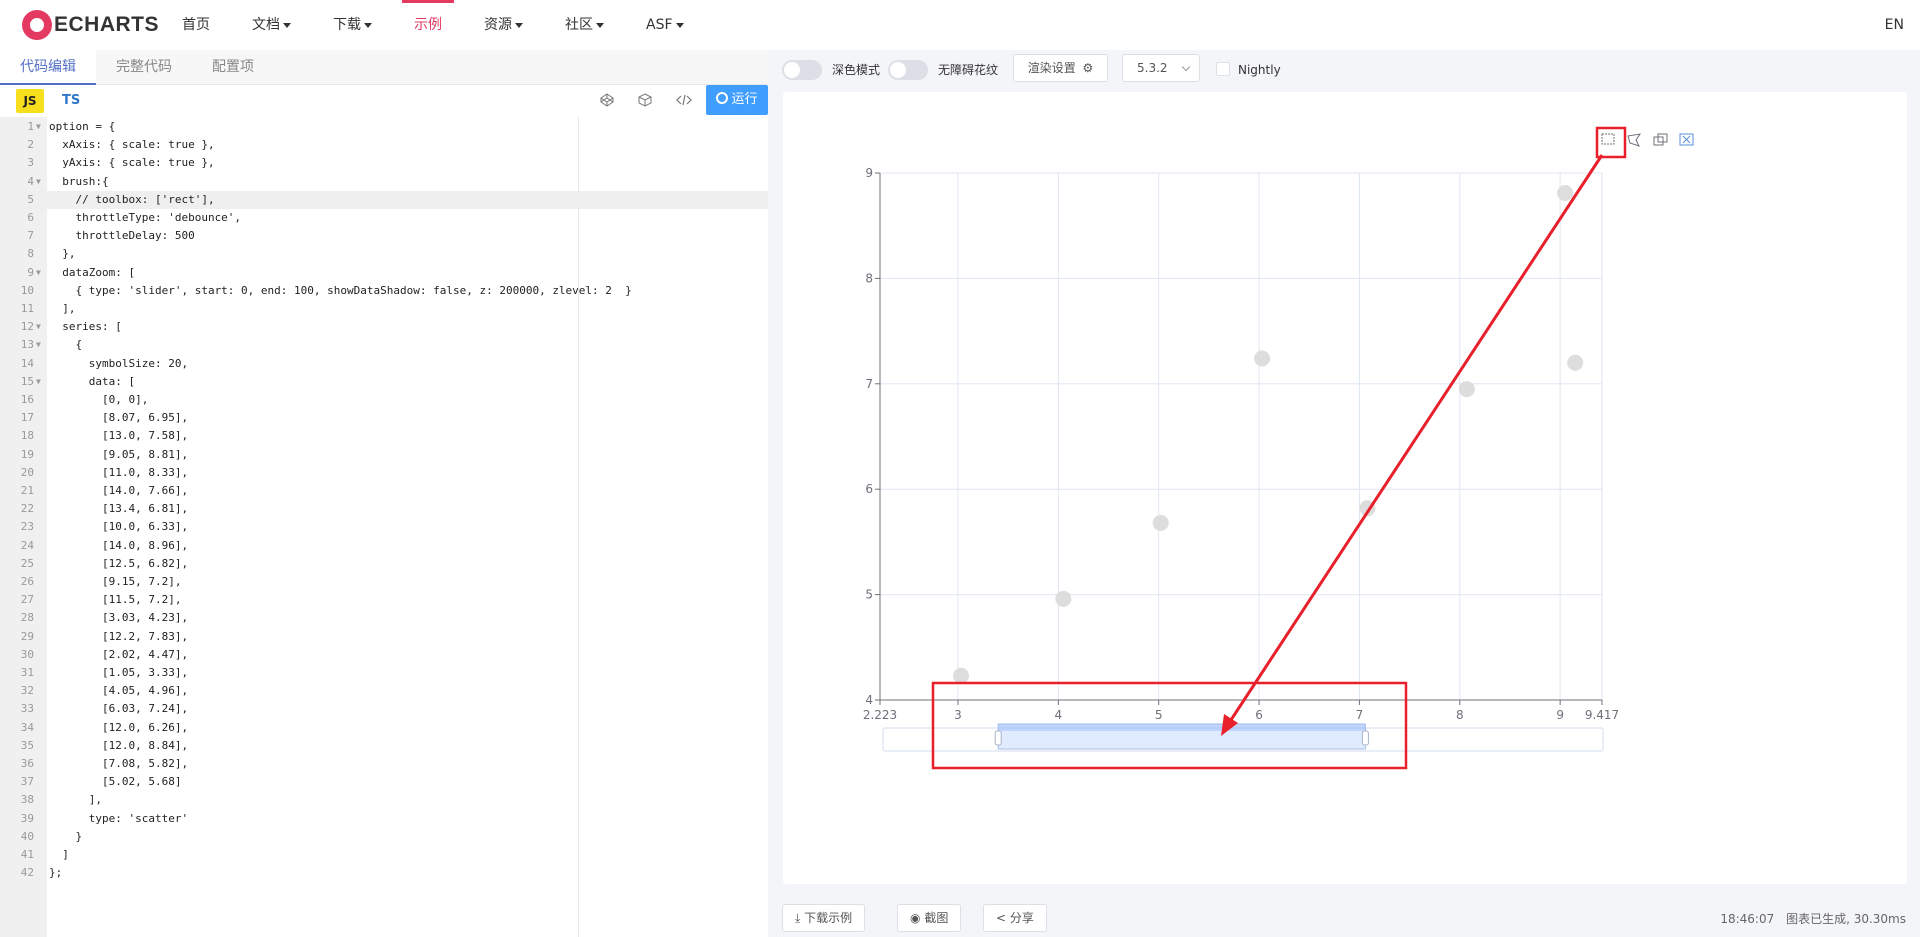 Image resolution: width=1920 pixels, height=937 pixels. Describe the element at coordinates (824, 918) in the screenshot. I see `download-example-button: ⤓ 下载示例` at that location.